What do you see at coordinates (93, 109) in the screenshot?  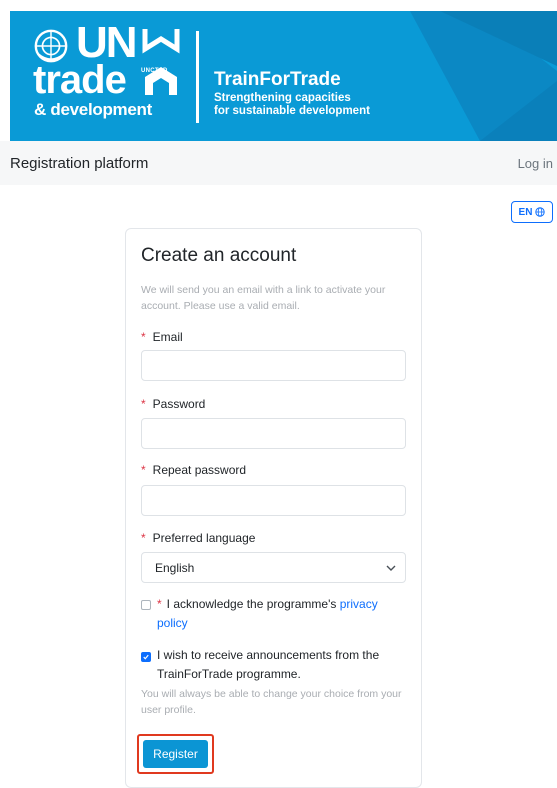 I see `development-logo-text: & development` at bounding box center [93, 109].